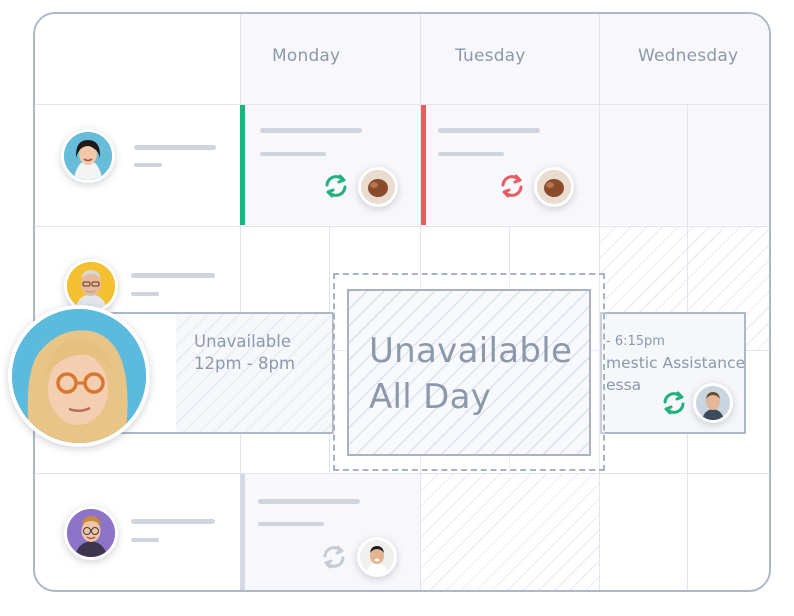  I want to click on unavailable-label: Unavailable, so click(243, 341).